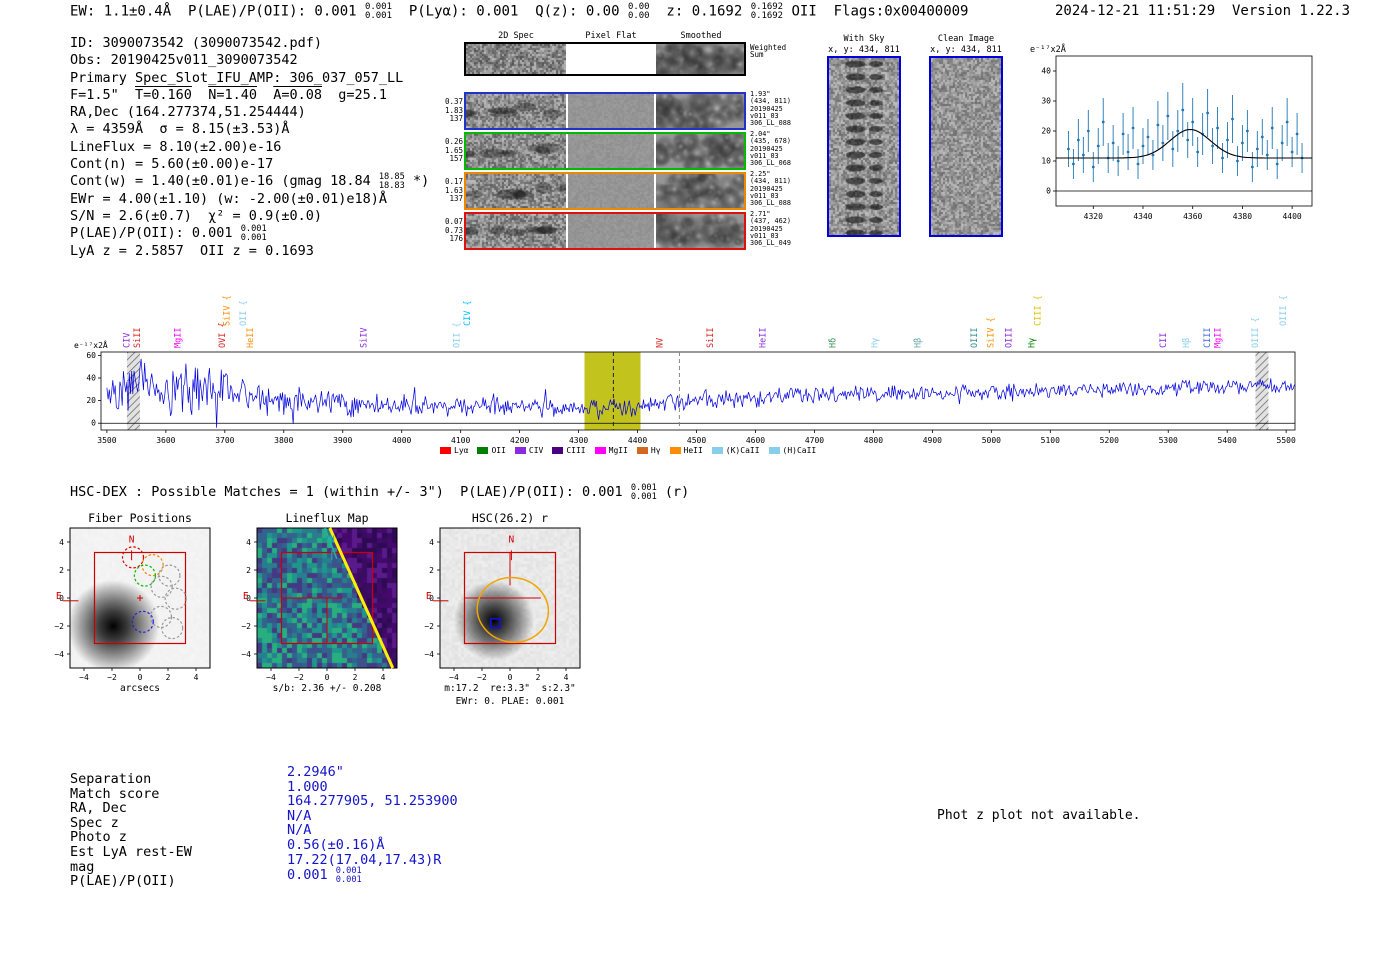 This screenshot has width=1400, height=953. I want to click on y-tick-label: 30, so click(1046, 101).